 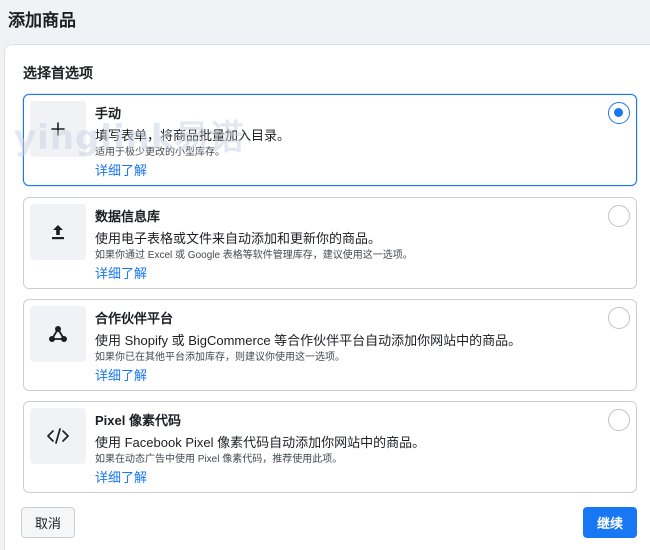 I want to click on share-nodes-icon, so click(x=58, y=334).